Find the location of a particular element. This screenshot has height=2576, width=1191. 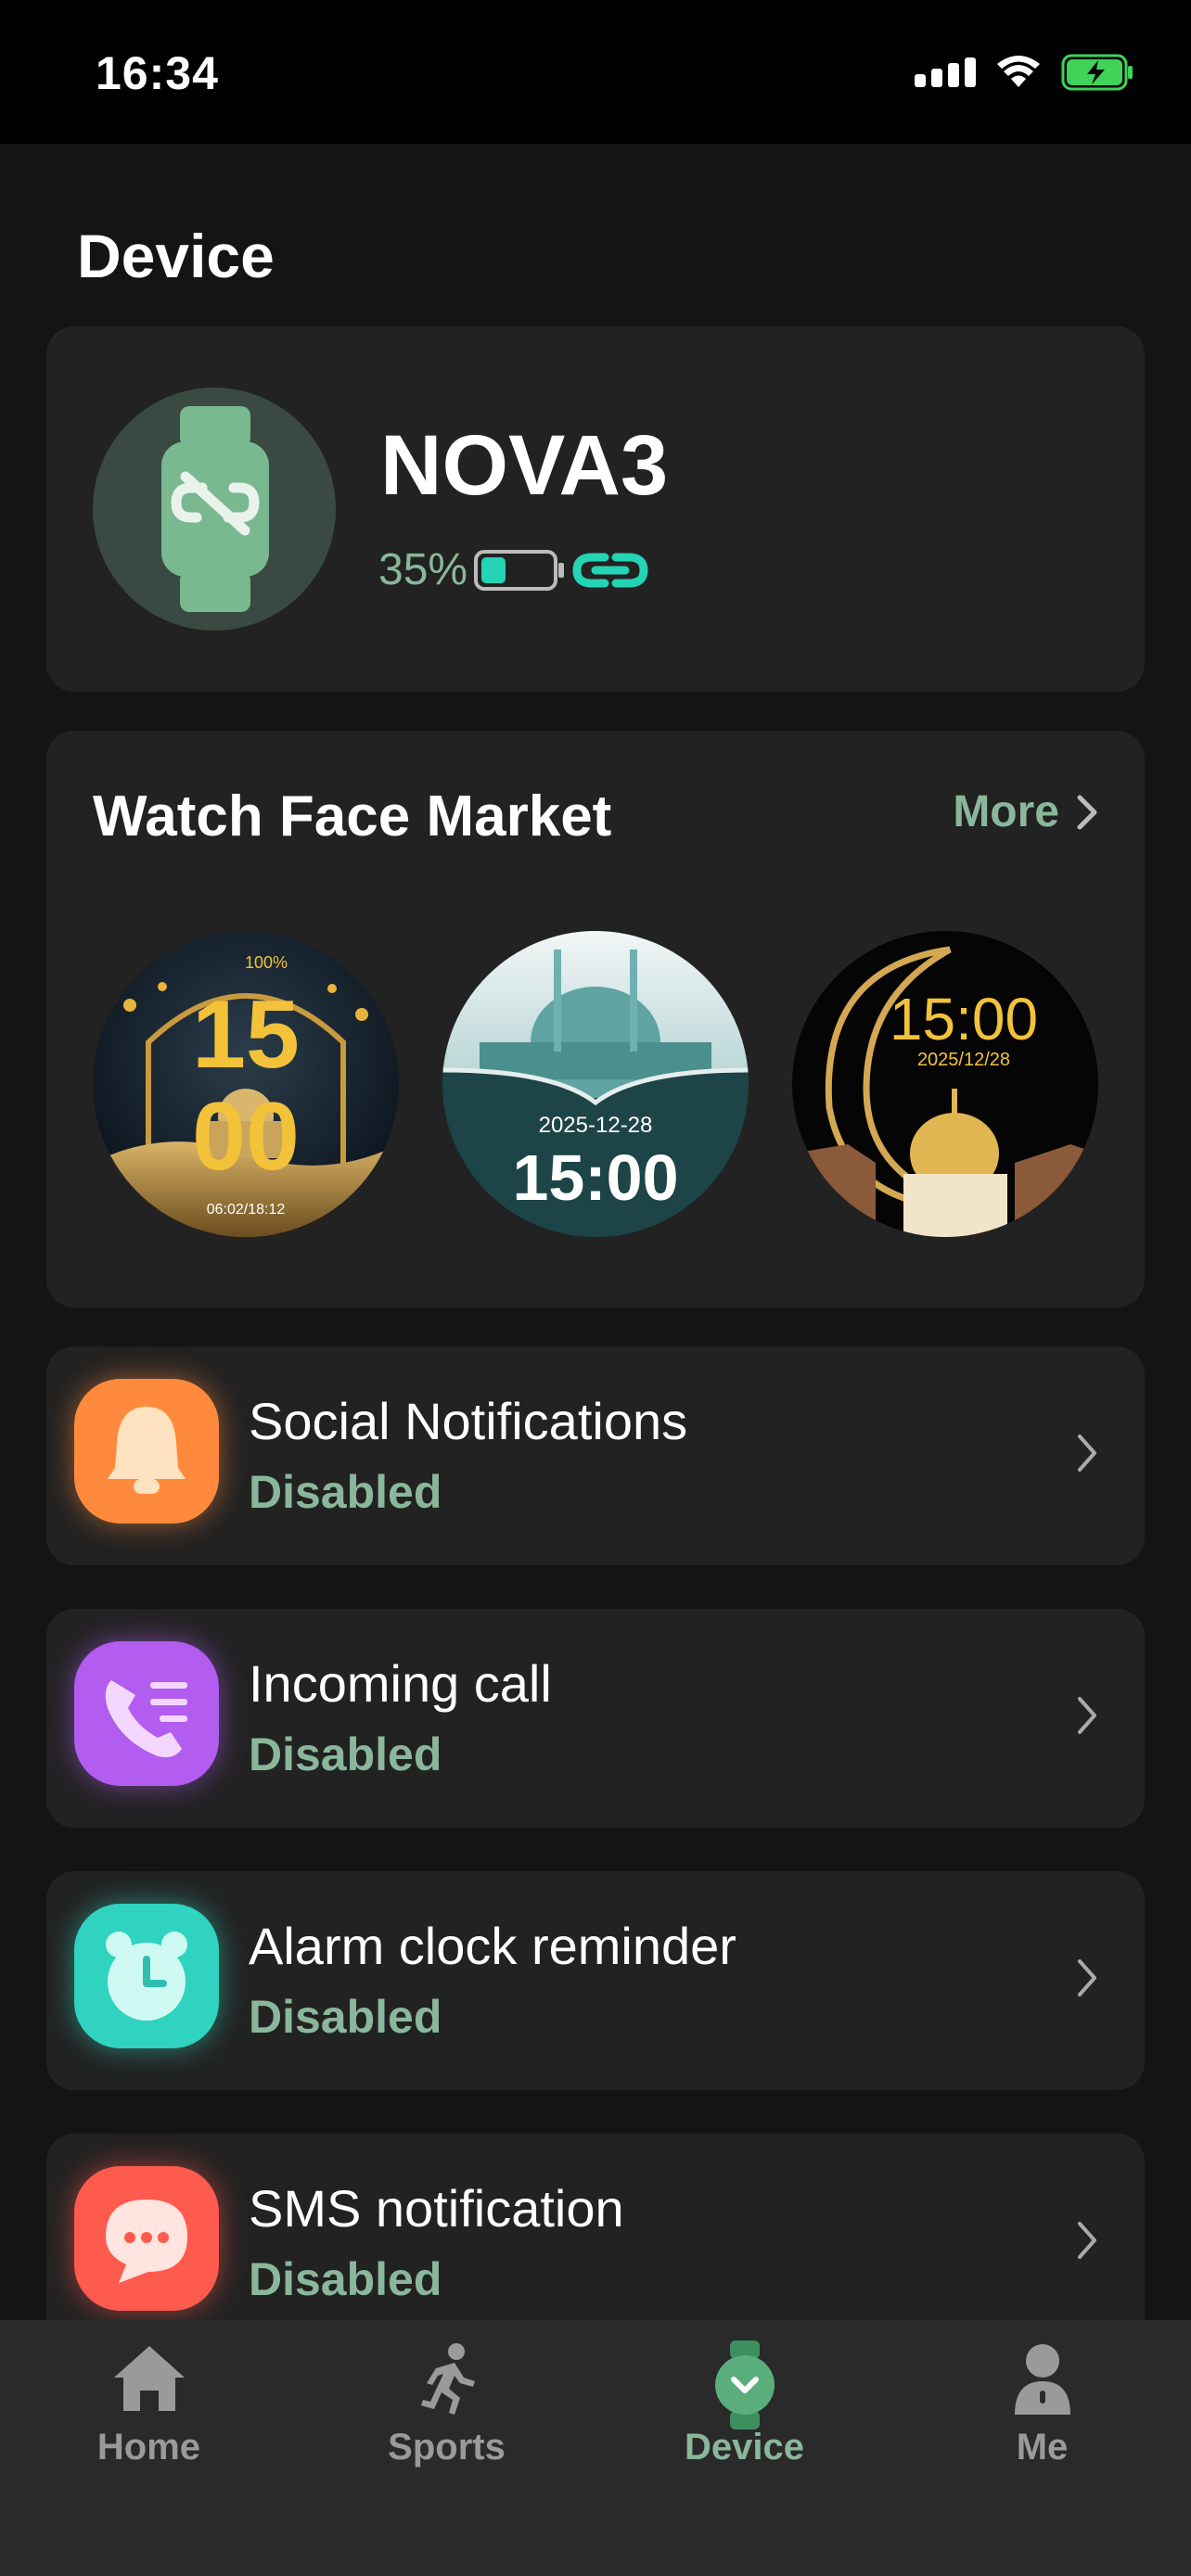

tab-me: Me is located at coordinates (1042, 2413).